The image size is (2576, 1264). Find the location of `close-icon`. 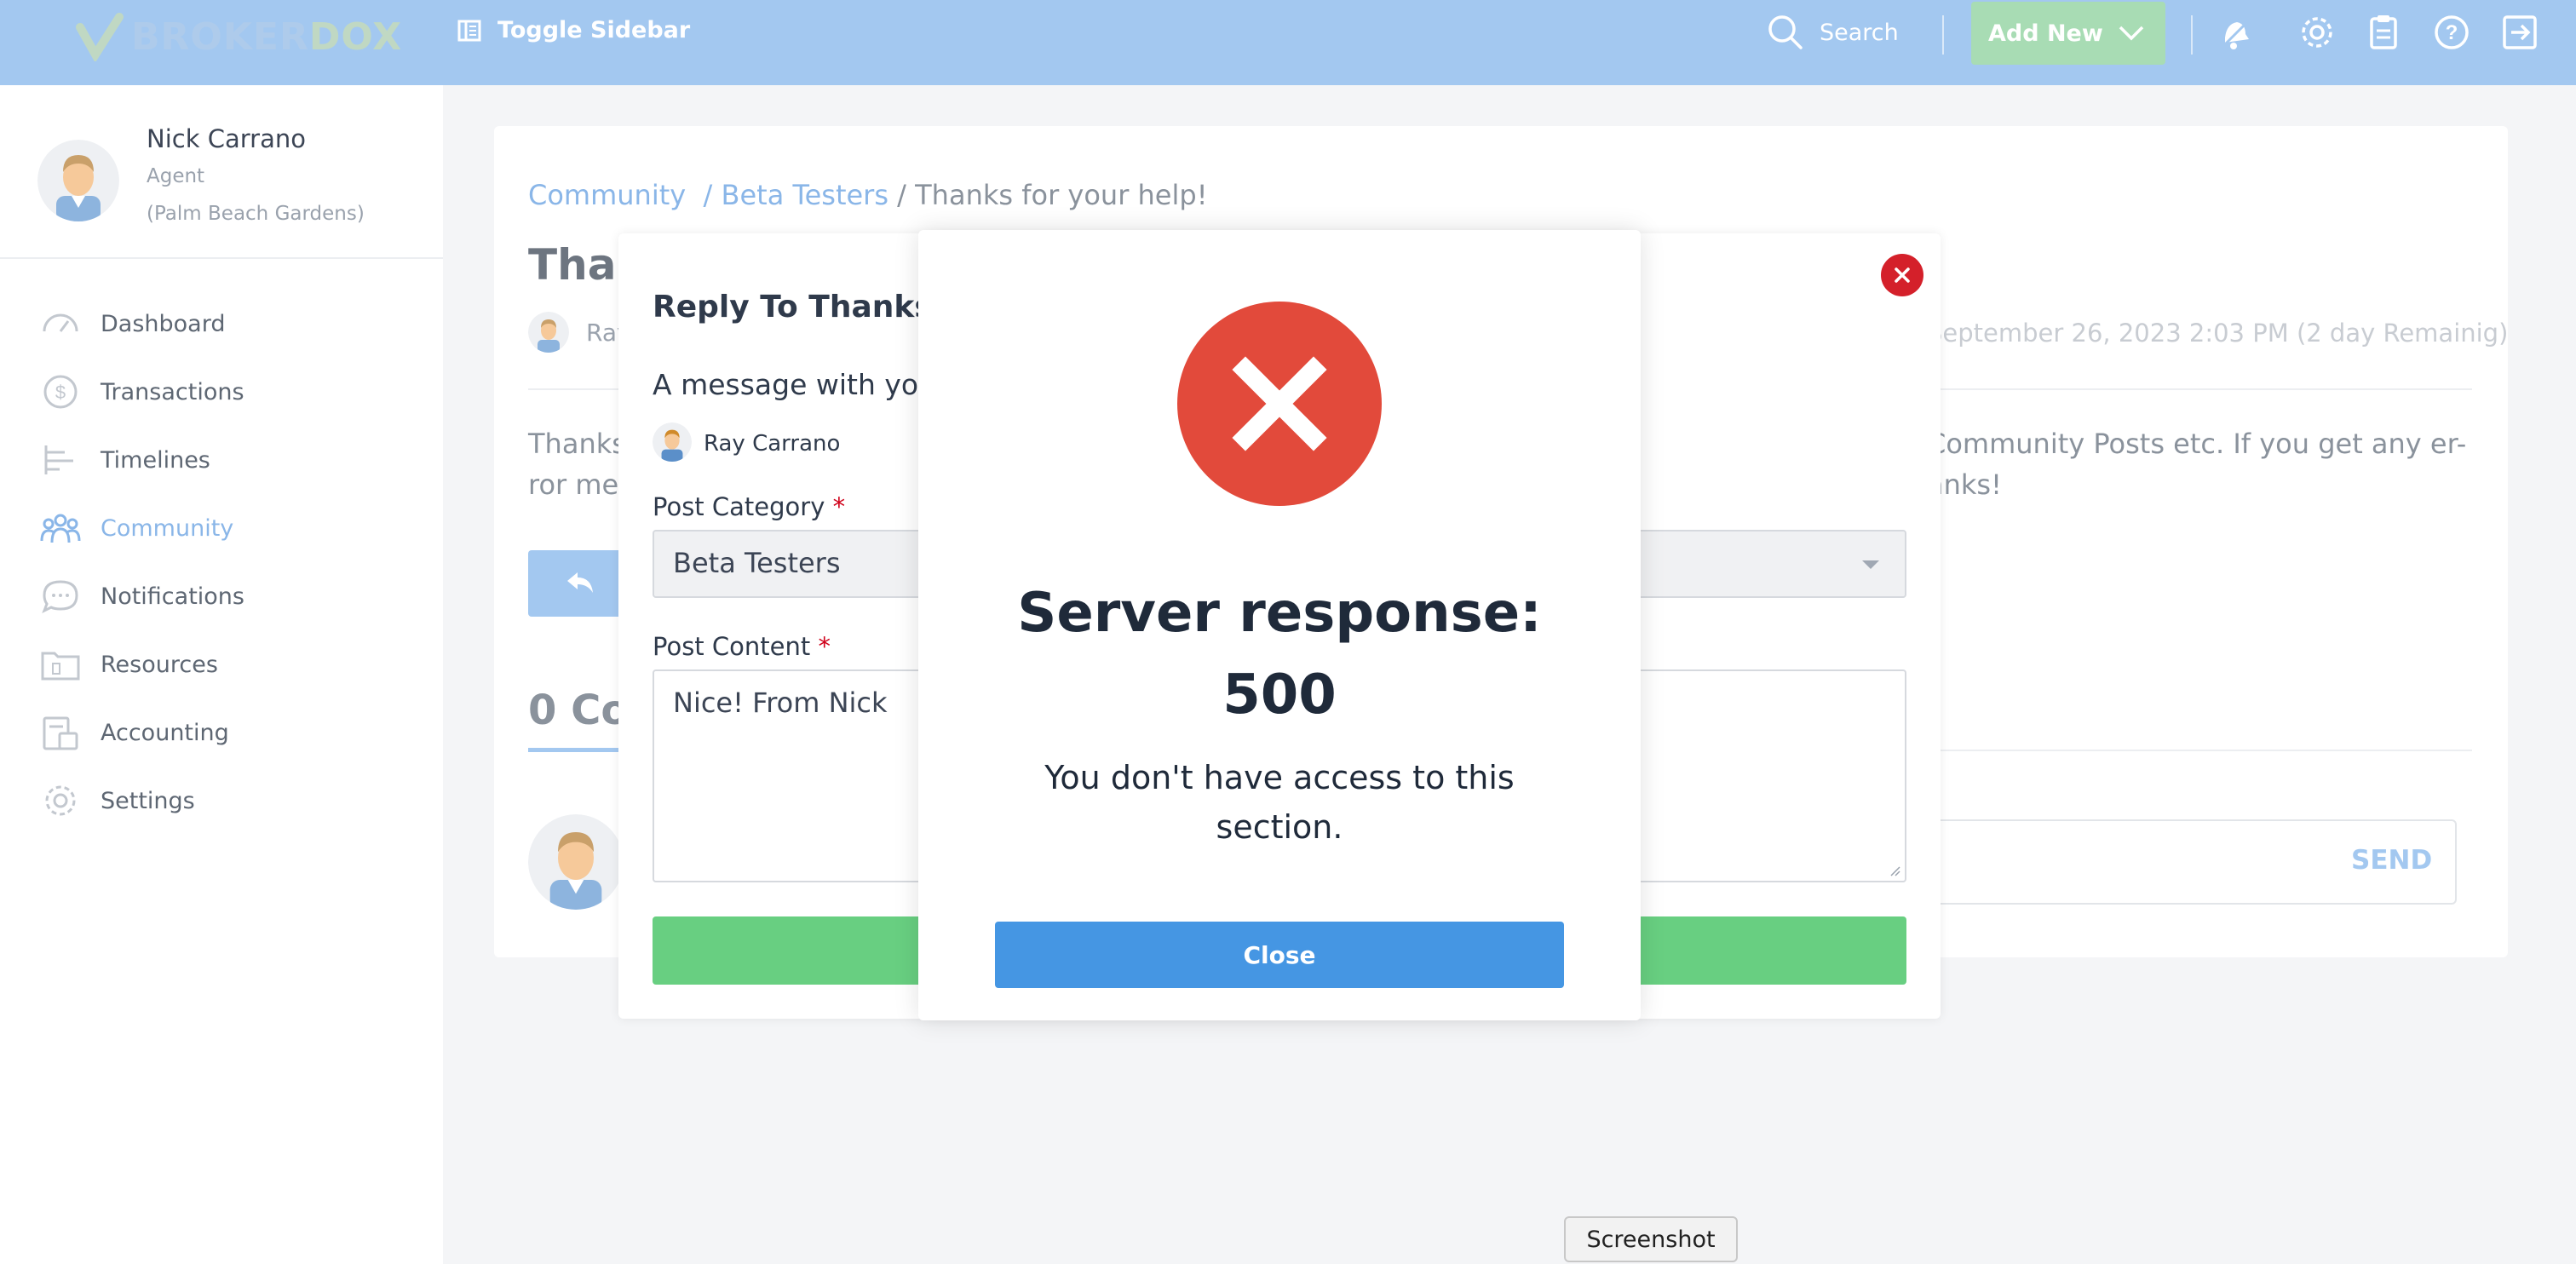

close-icon is located at coordinates (1903, 275).